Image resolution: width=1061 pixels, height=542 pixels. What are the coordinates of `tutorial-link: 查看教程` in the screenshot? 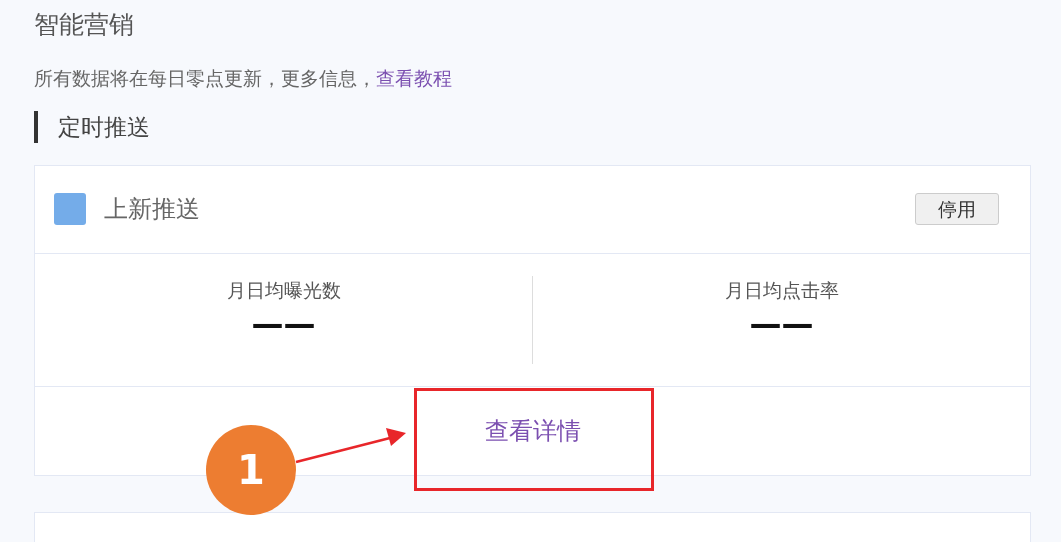 It's located at (414, 78).